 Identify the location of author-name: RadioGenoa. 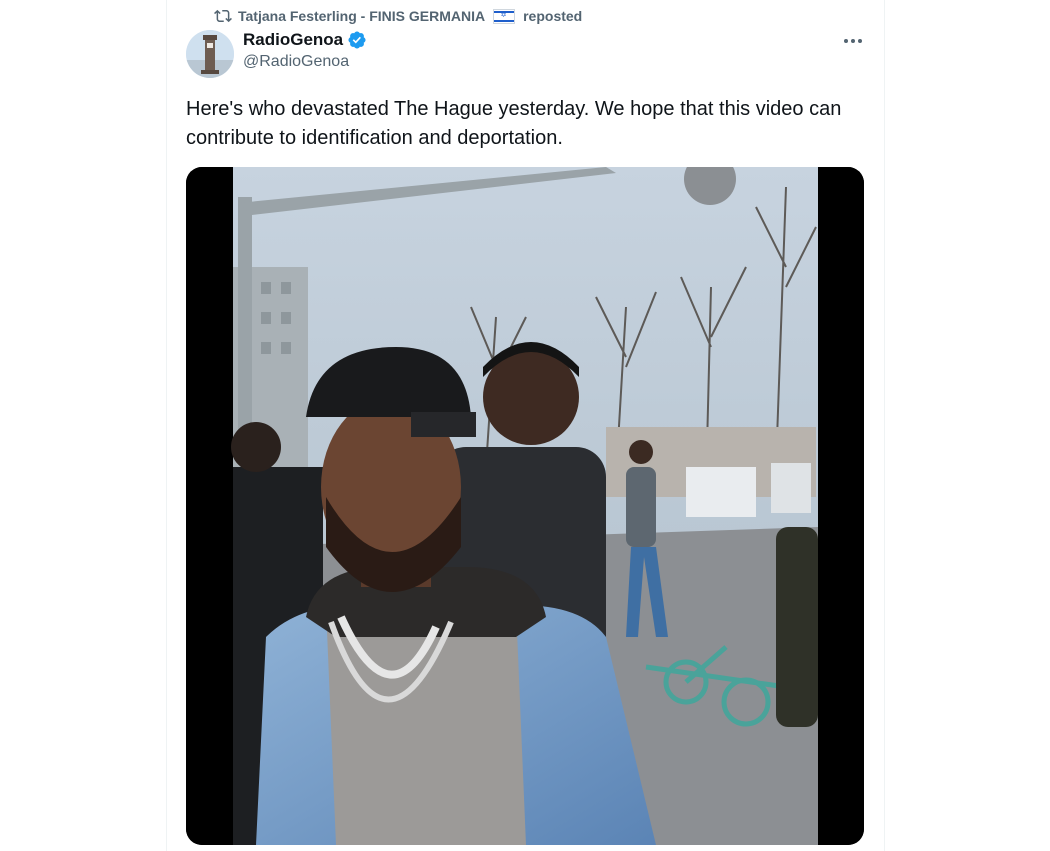
(293, 40).